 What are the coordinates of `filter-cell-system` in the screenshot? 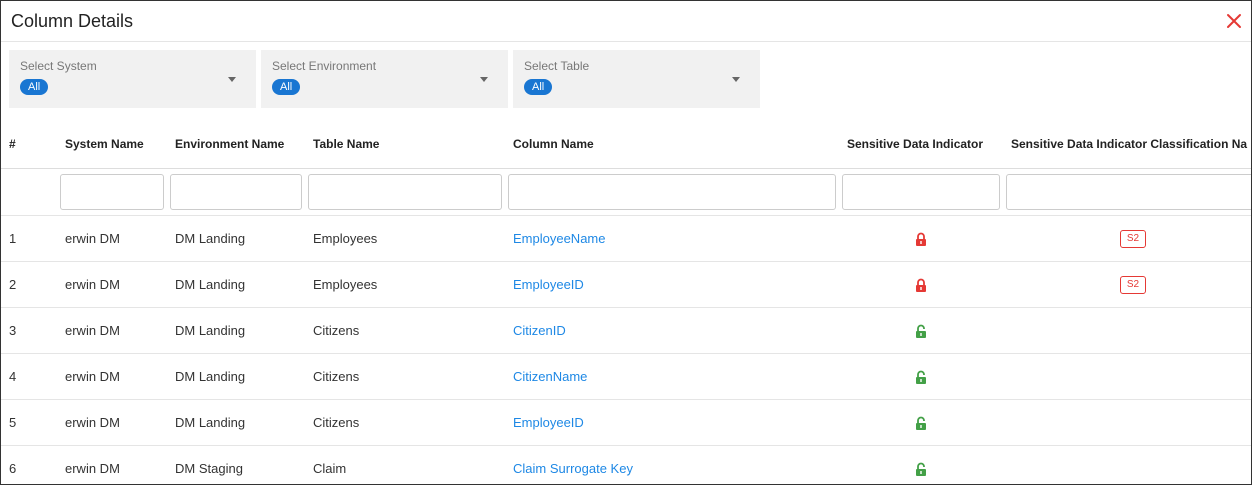 It's located at (112, 192).